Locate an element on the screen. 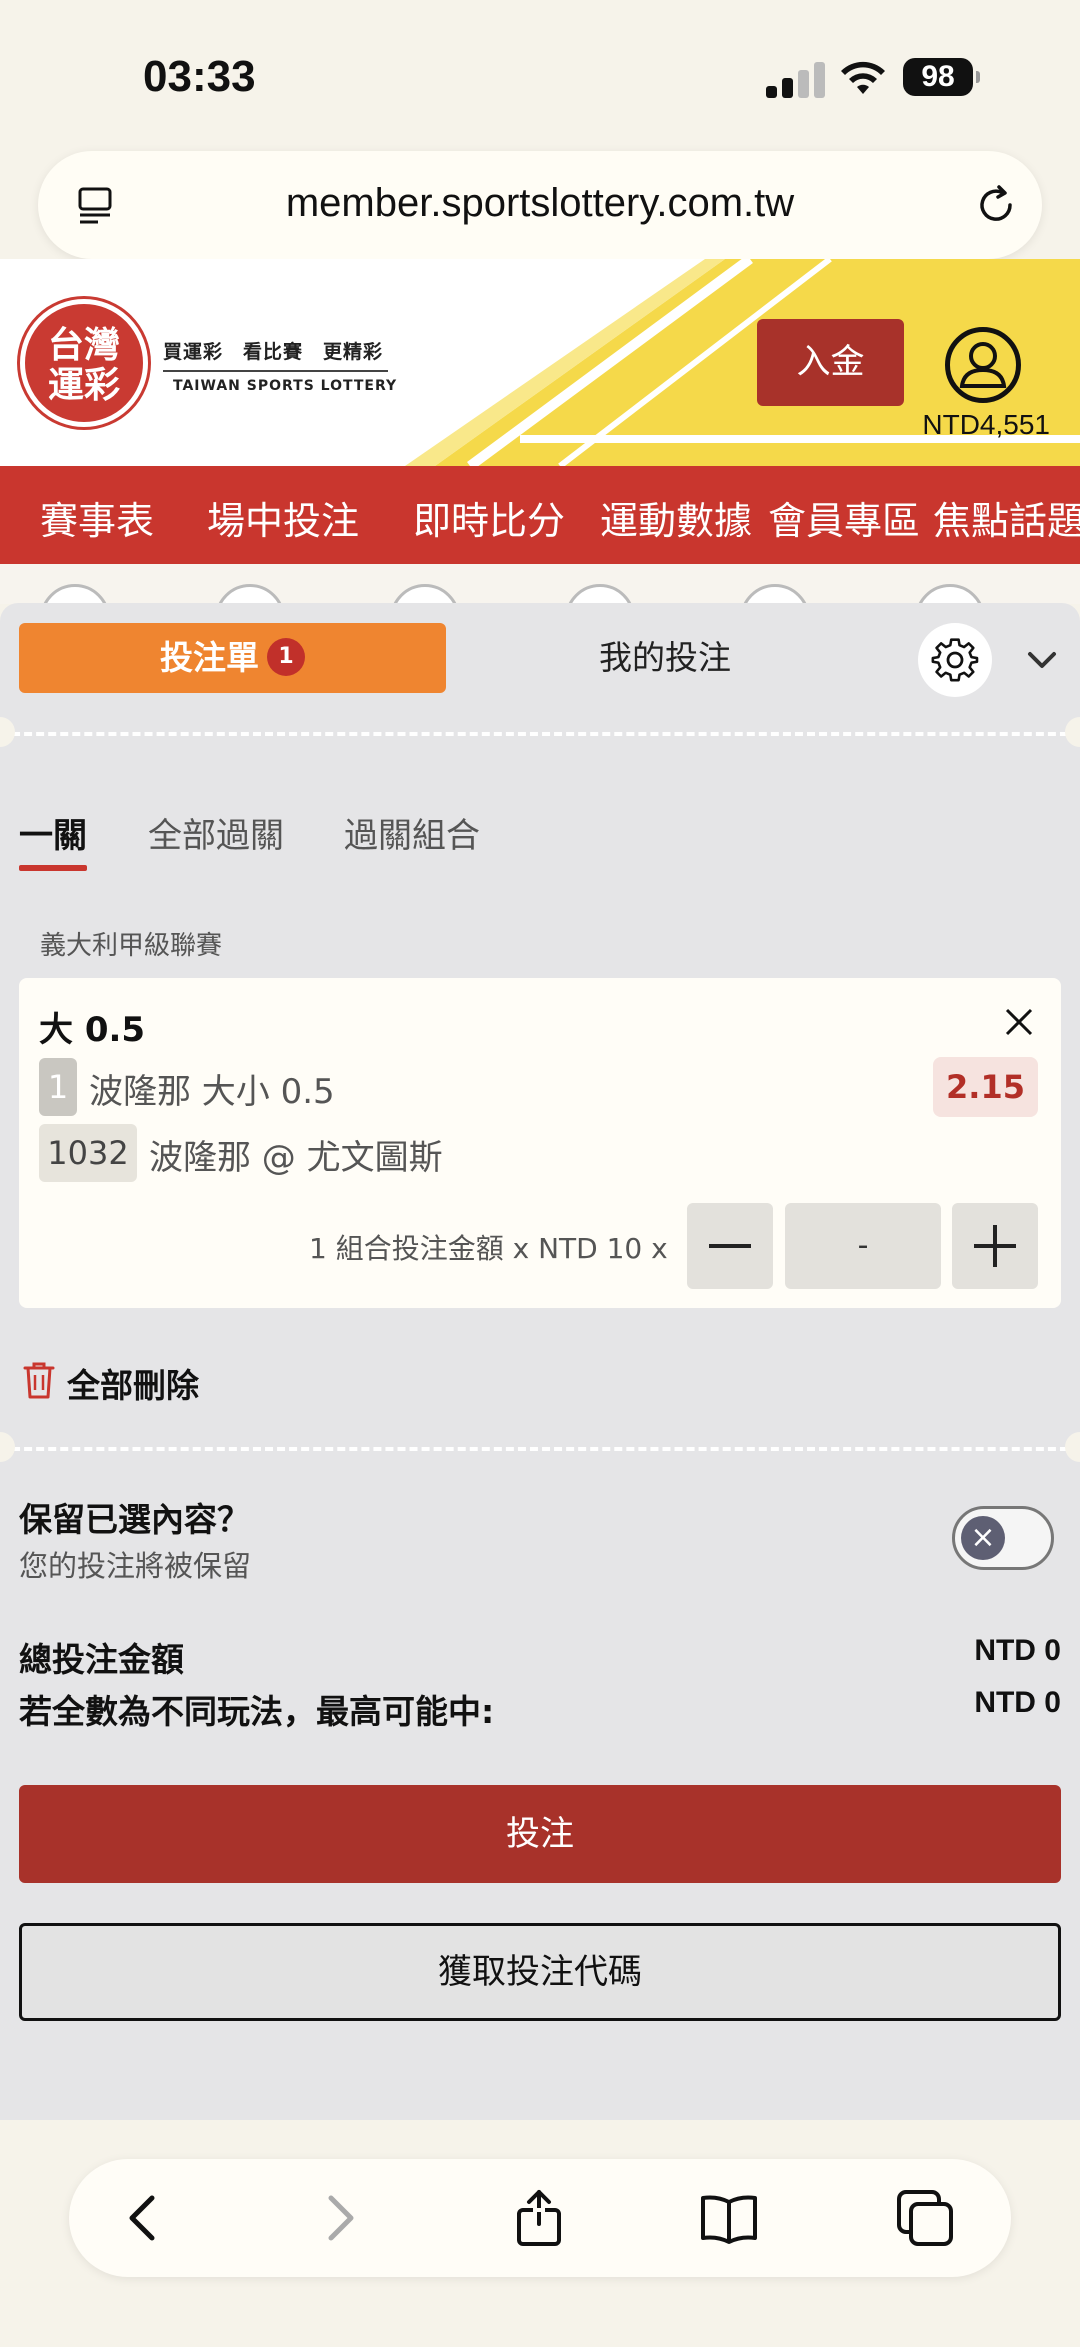 The image size is (1080, 2347). tab-single: 一關 is located at coordinates (53, 832).